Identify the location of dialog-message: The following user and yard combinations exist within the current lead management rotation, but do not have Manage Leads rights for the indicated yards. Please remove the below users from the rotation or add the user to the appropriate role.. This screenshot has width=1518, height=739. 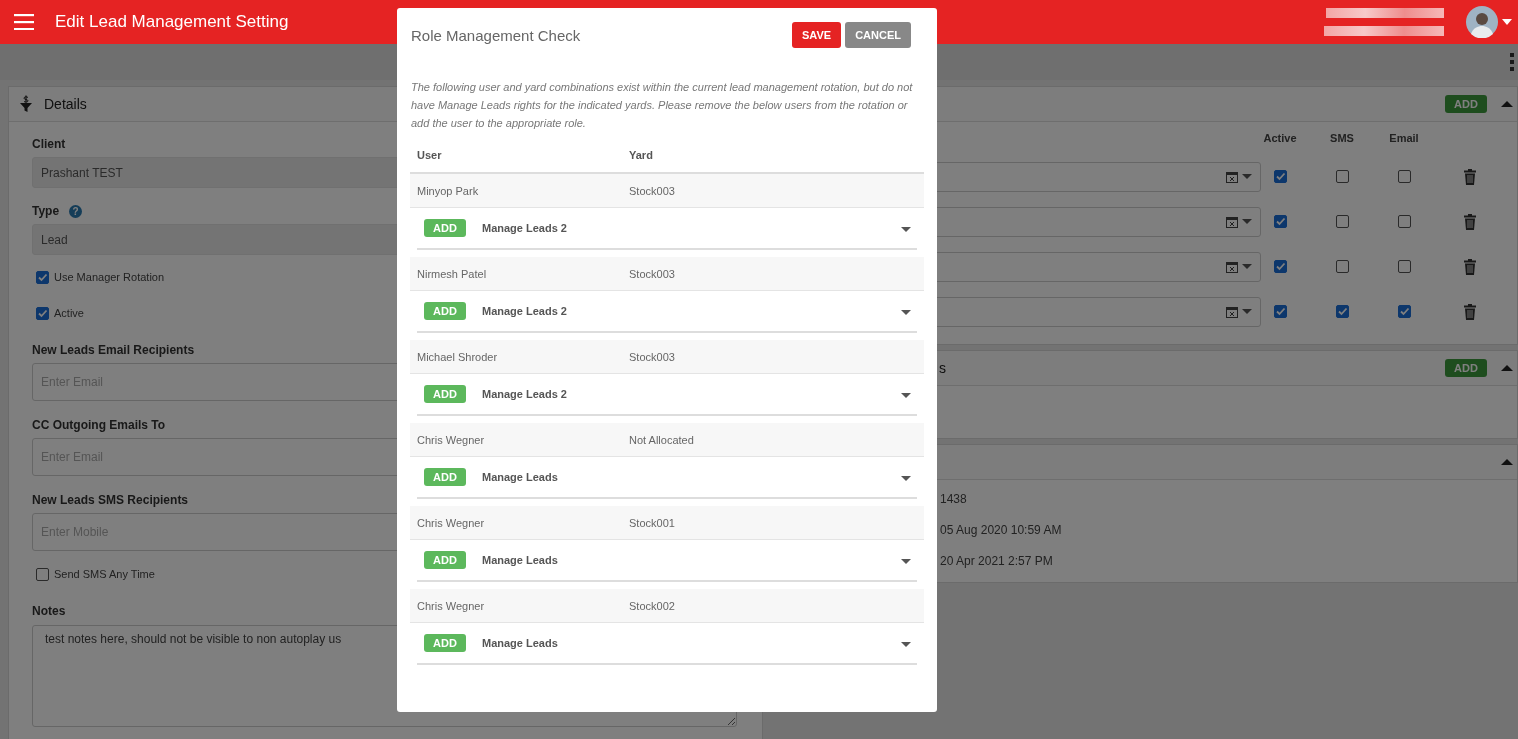
(662, 105).